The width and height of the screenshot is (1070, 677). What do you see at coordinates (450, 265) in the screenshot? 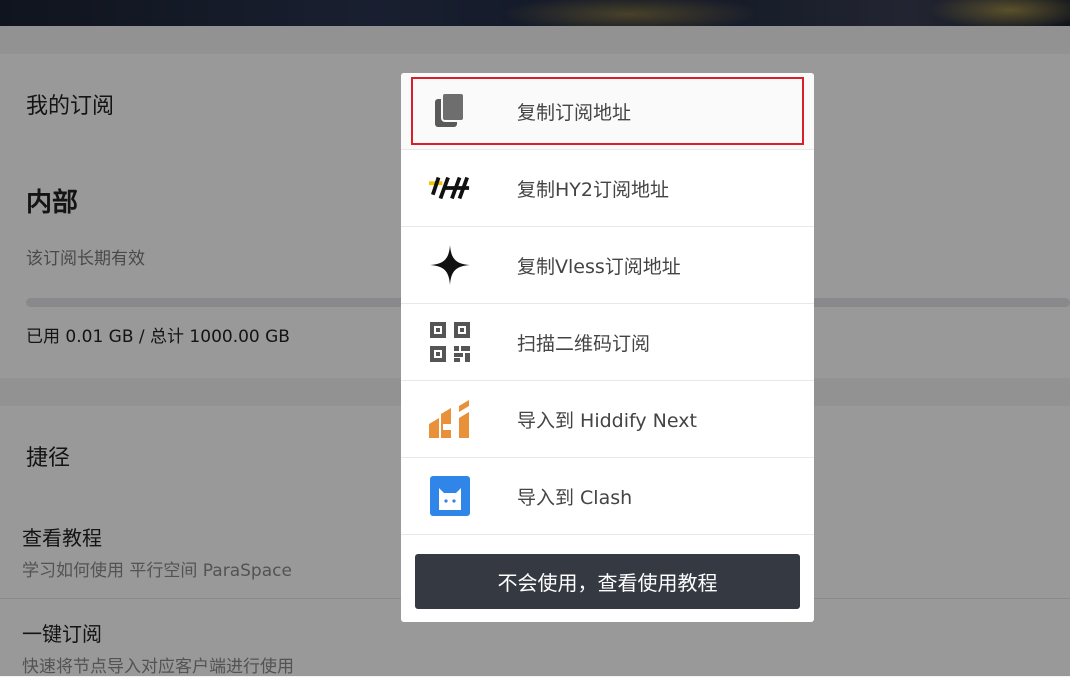
I see `vless-star-icon` at bounding box center [450, 265].